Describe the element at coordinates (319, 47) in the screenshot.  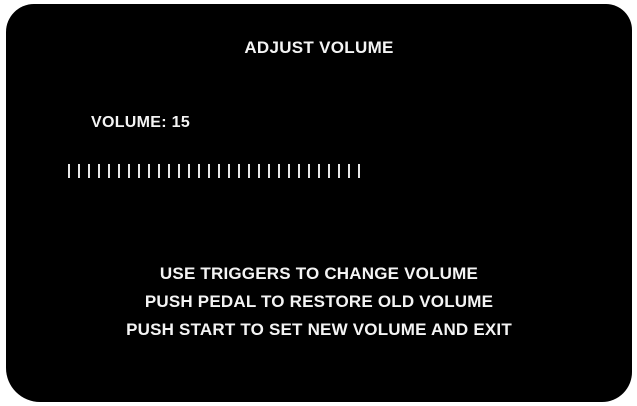
I see `screen-title: ADJUST VOLUME` at that location.